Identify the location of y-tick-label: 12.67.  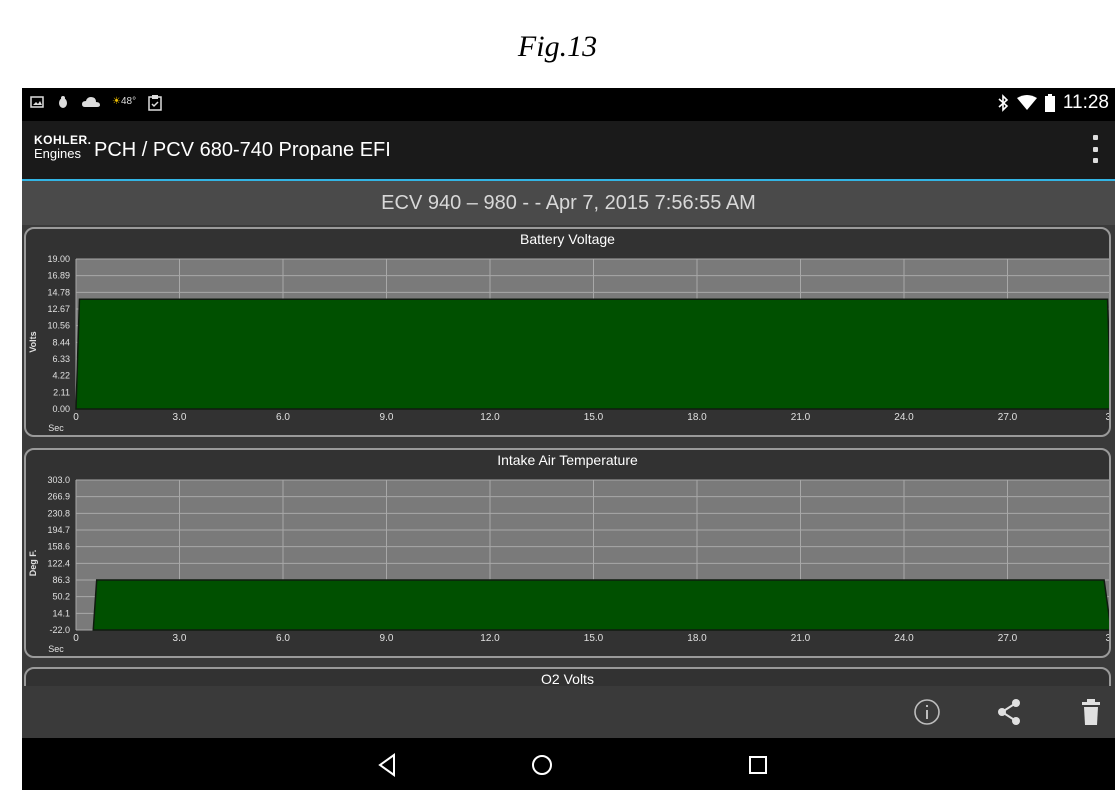
(58, 309).